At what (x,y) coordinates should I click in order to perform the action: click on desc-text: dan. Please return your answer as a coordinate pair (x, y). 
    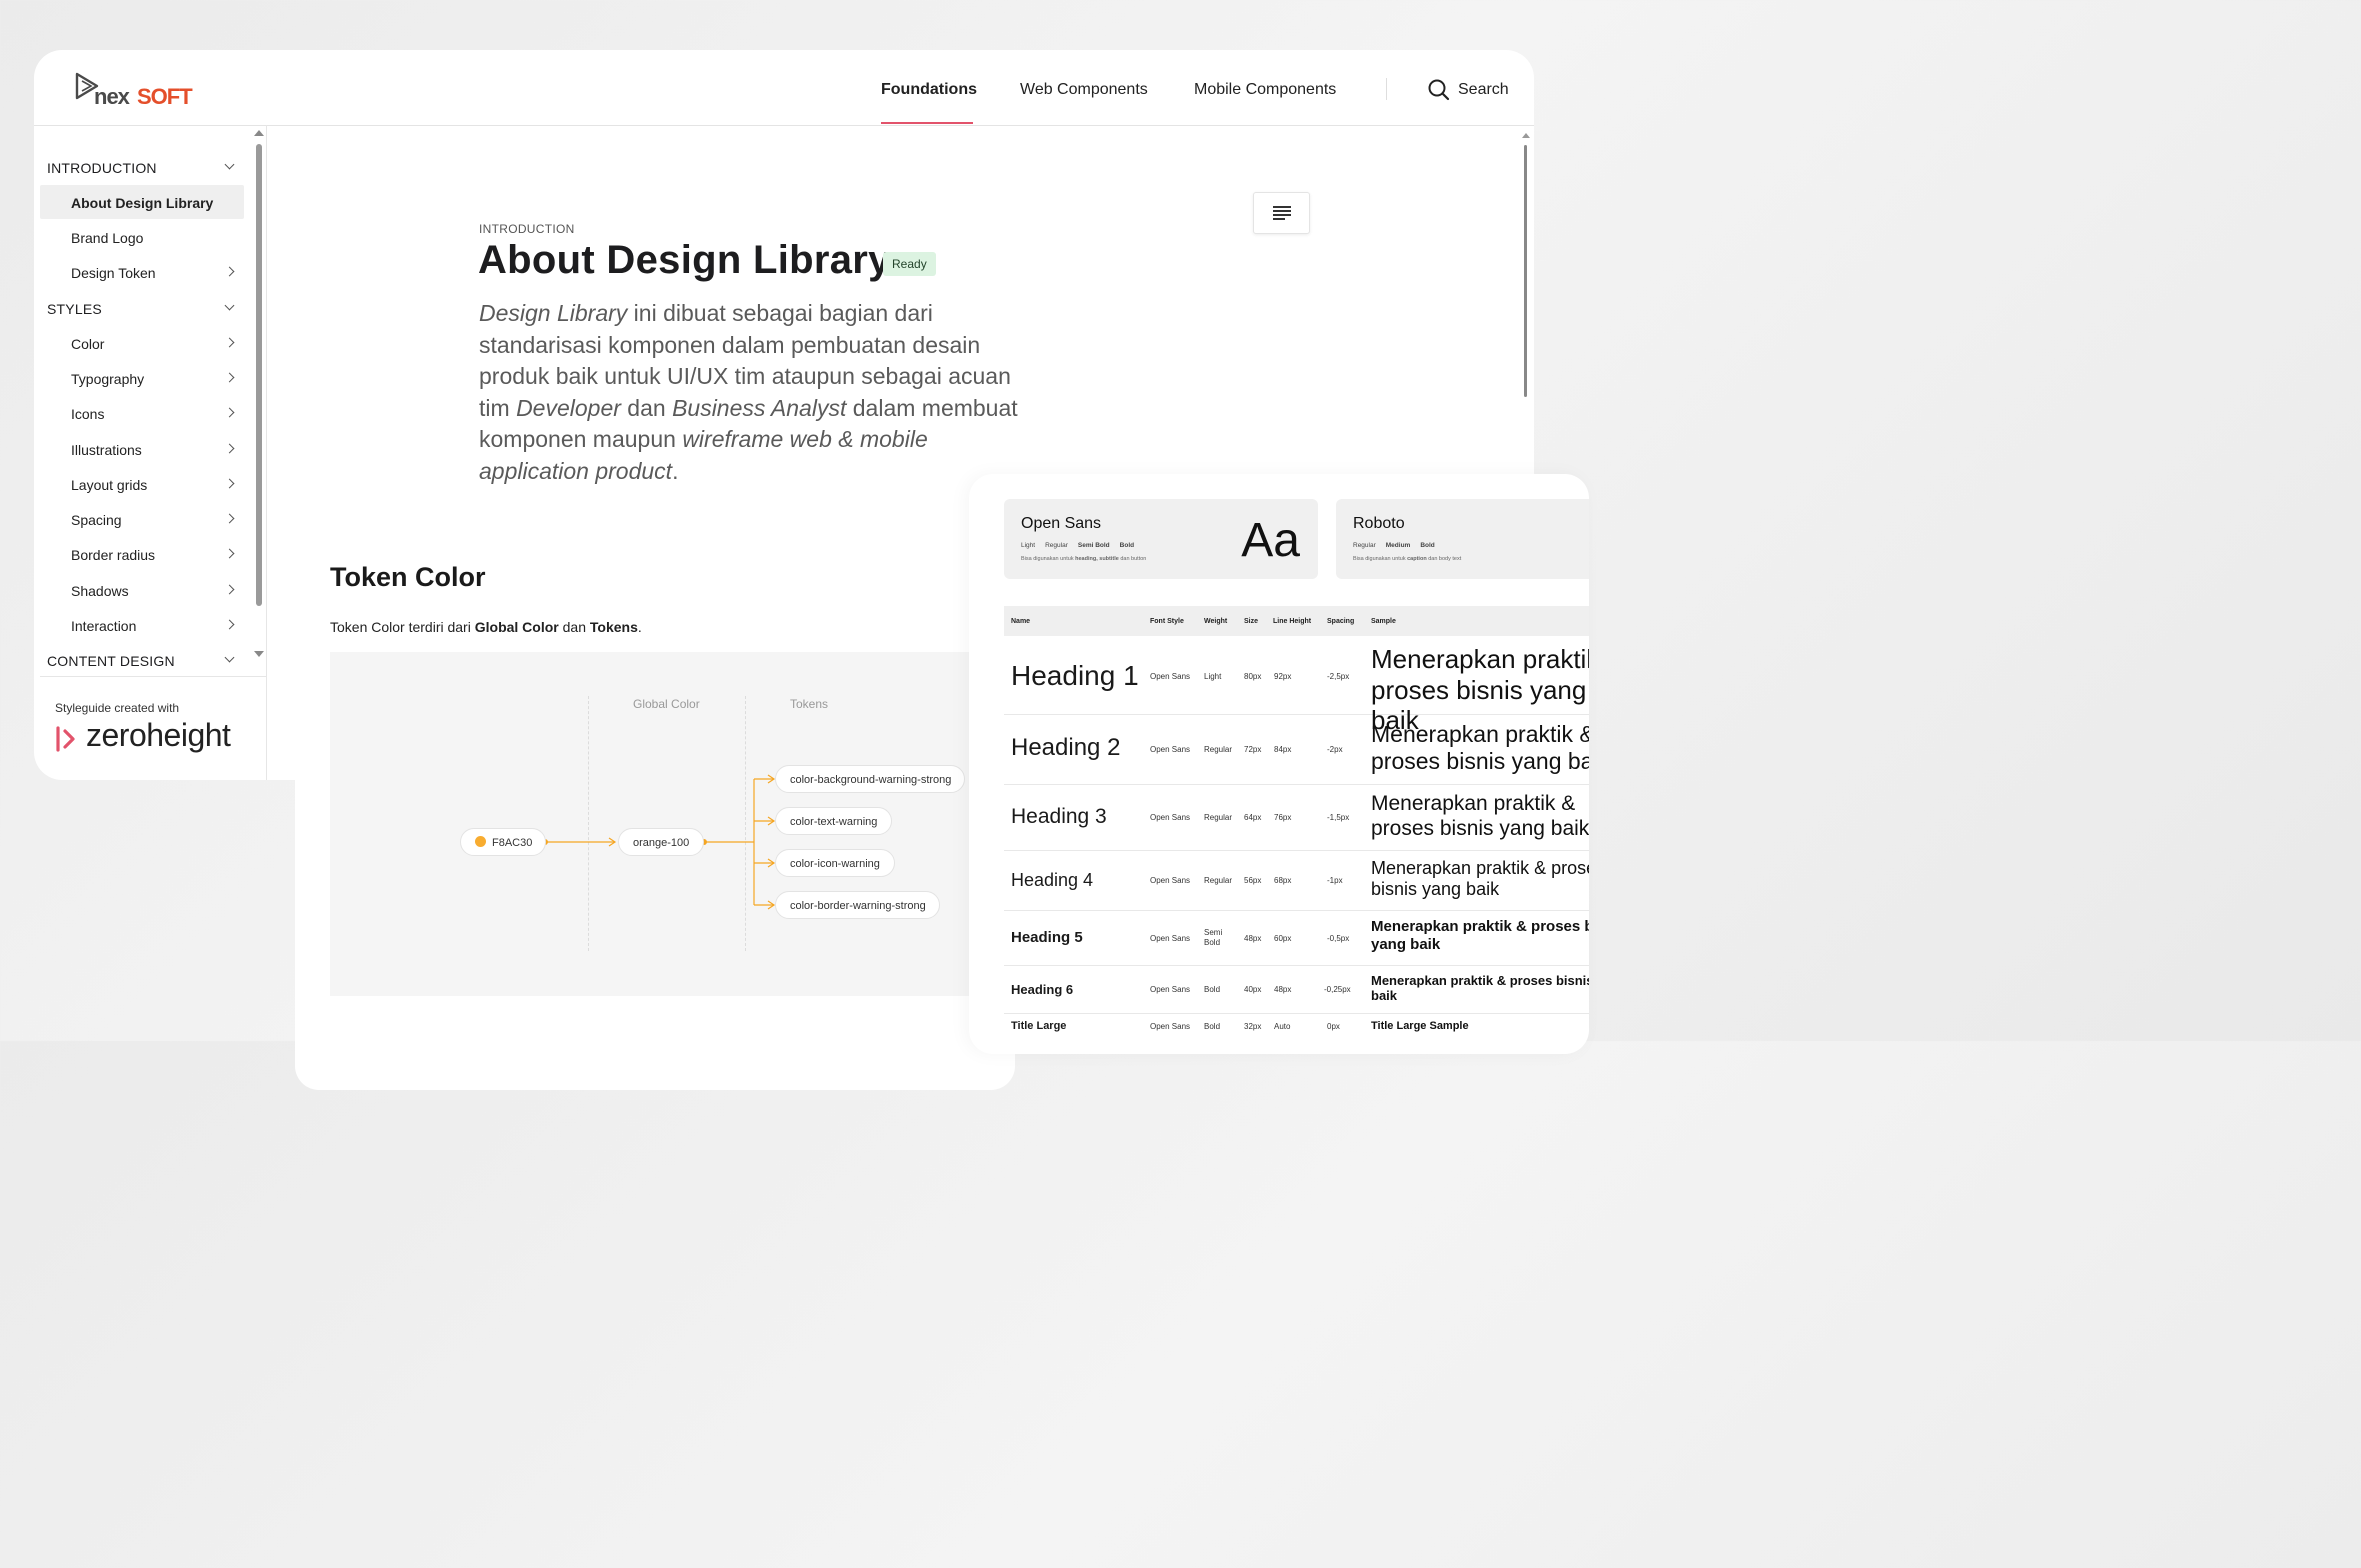
    Looking at the image, I should click on (574, 627).